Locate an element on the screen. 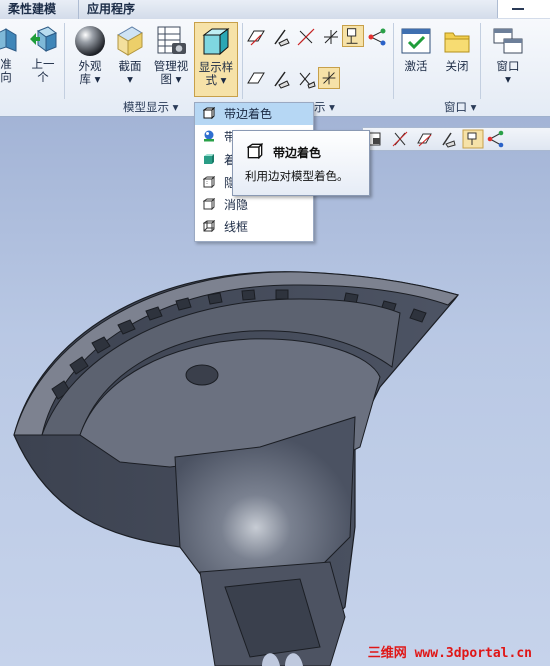  close-window-button: 关闭 is located at coordinates (457, 49).